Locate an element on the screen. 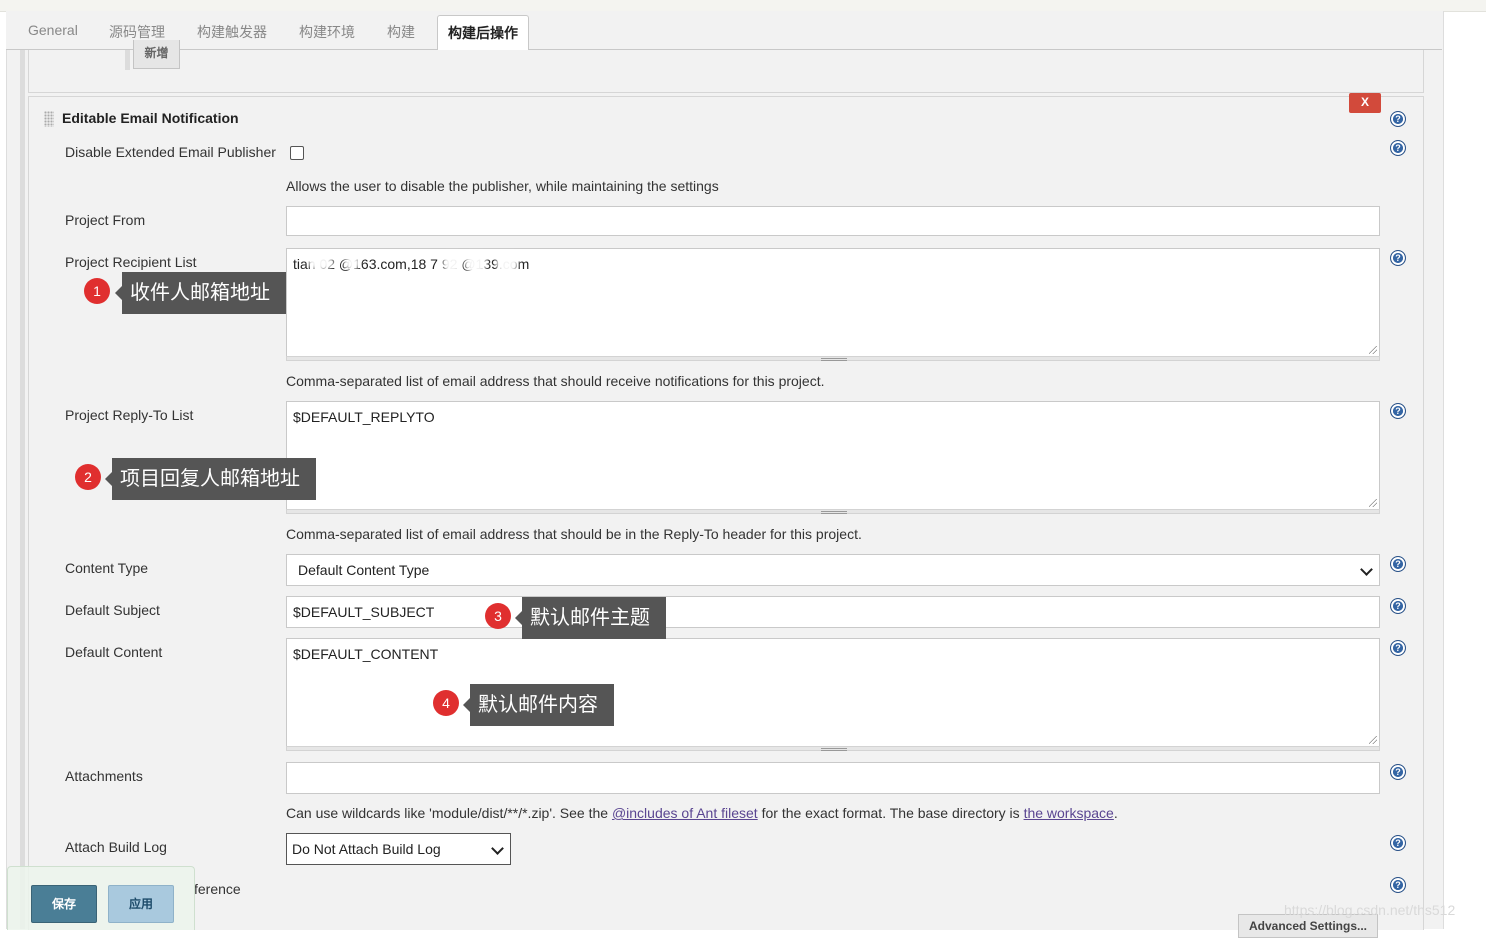 The height and width of the screenshot is (938, 1486). add-bar is located at coordinates (127, 60).